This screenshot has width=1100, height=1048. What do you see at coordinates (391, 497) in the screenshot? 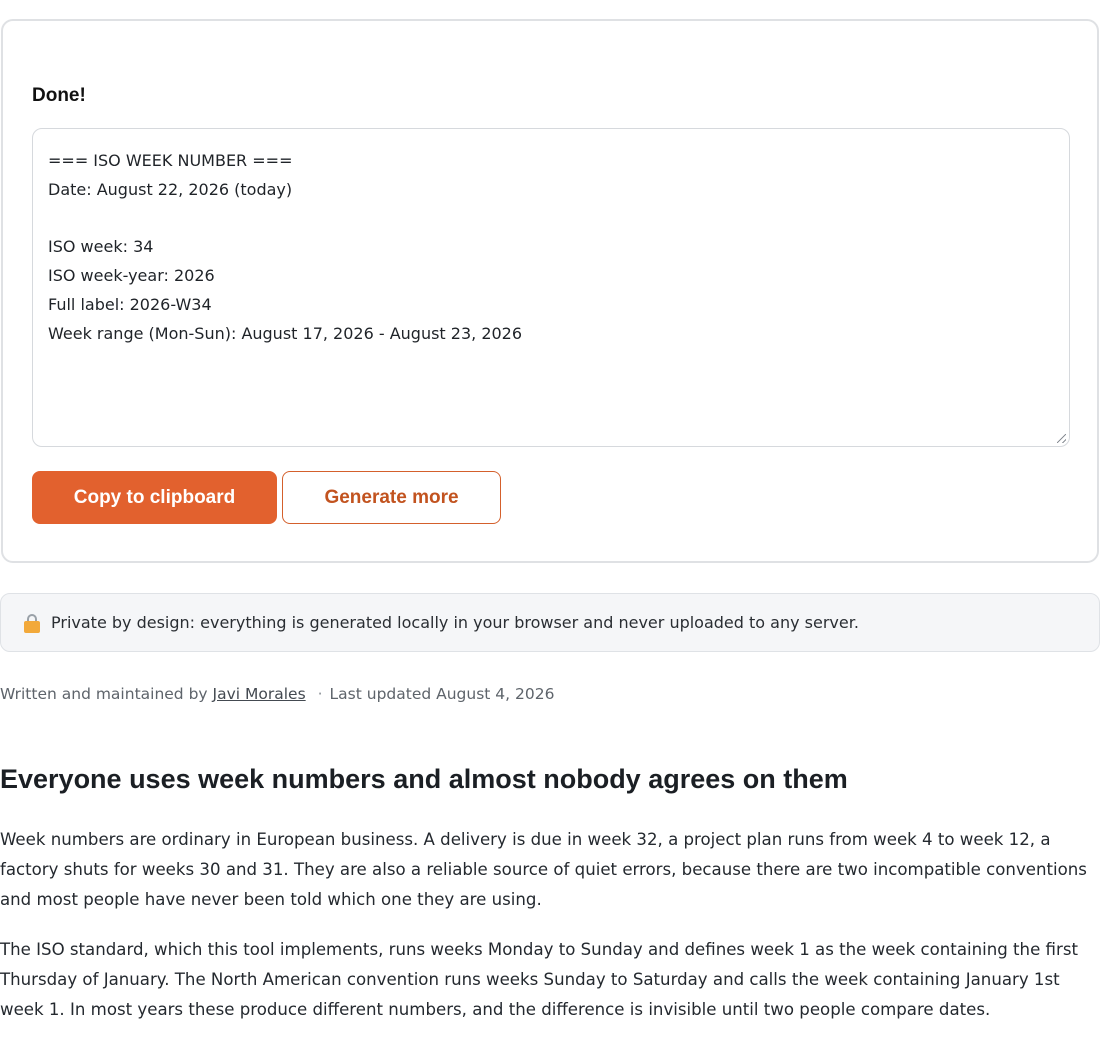
I see `generate-more-button: Generate more` at bounding box center [391, 497].